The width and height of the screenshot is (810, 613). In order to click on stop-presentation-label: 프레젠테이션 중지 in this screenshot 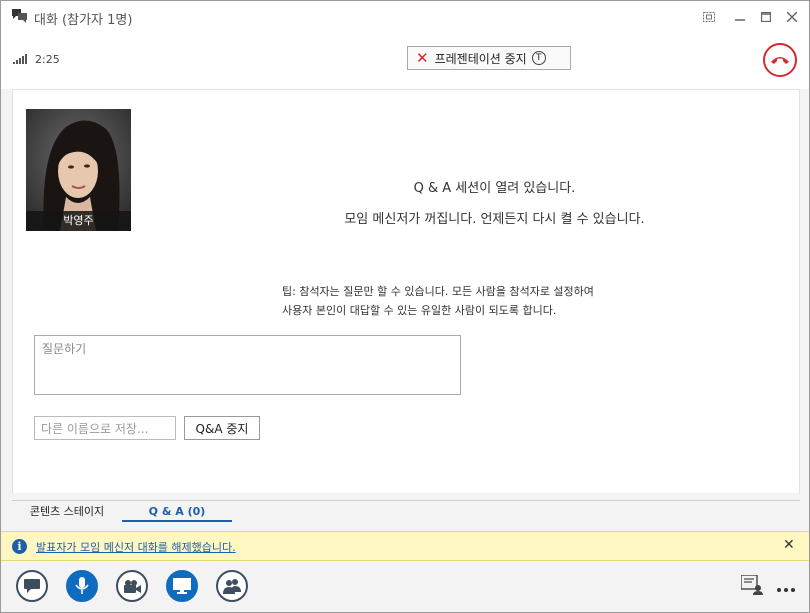, I will do `click(480, 58)`.